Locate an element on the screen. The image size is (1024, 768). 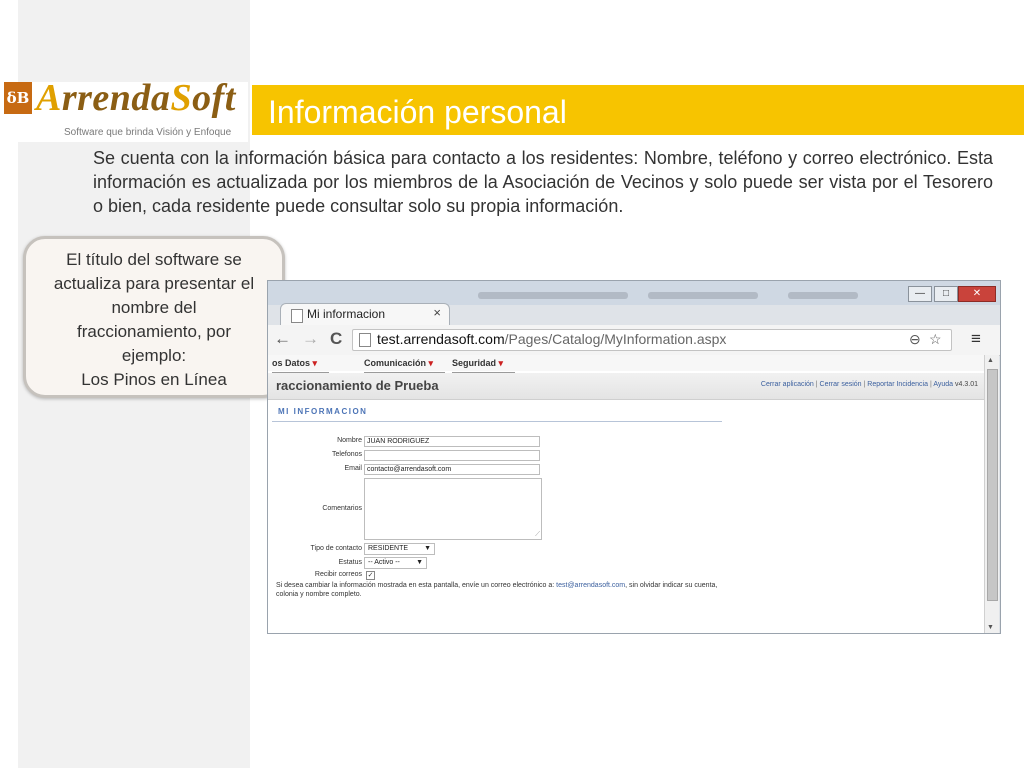
logo-tagline: Software que brinda Visión y Enfoque is located at coordinates (148, 132).